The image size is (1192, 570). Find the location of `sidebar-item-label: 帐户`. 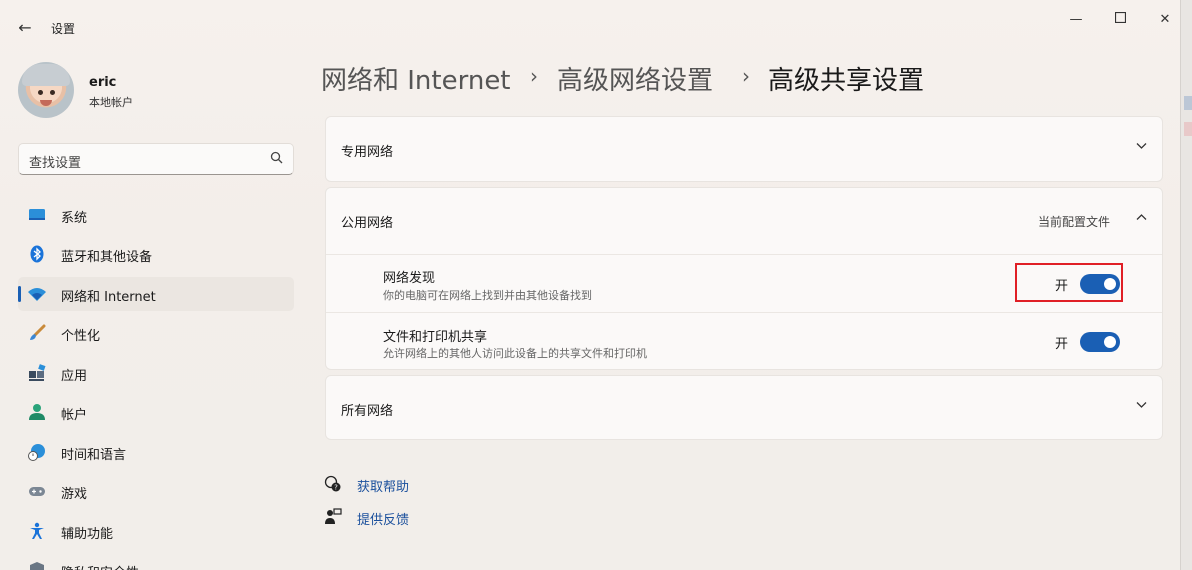

sidebar-item-label: 帐户 is located at coordinates (74, 415).